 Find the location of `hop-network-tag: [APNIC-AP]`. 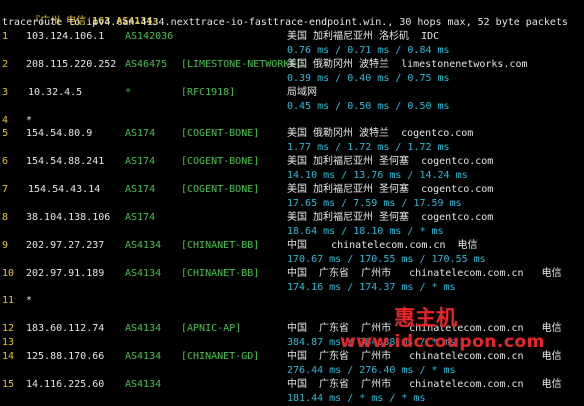

hop-network-tag: [APNIC-AP] is located at coordinates (211, 328).